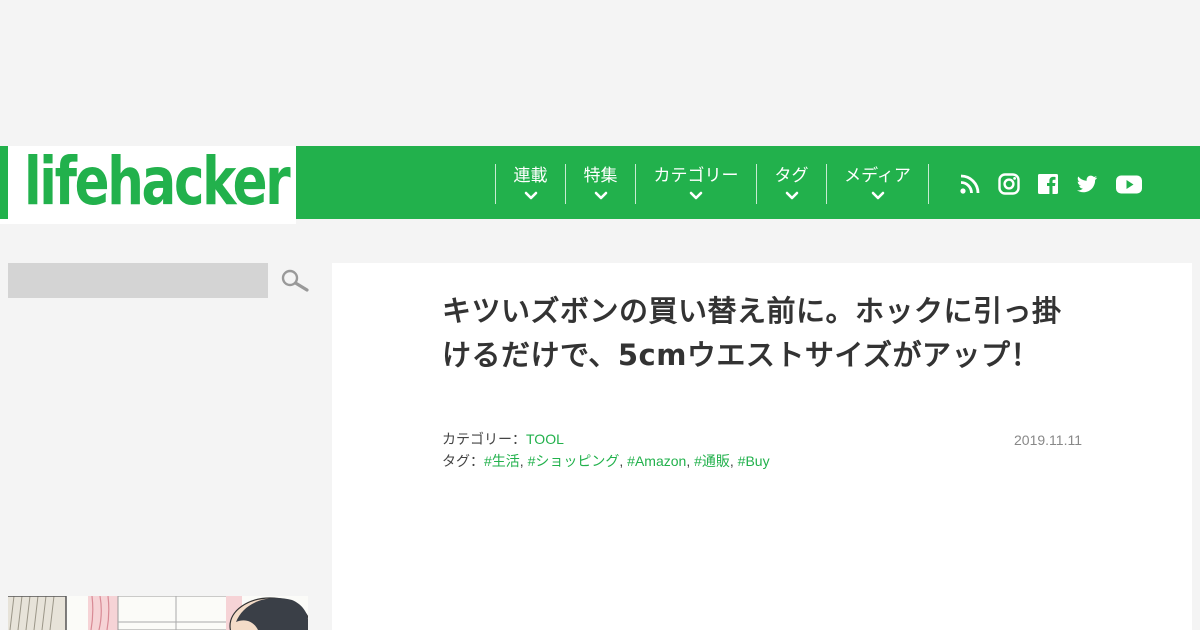  Describe the element at coordinates (545, 439) in the screenshot. I see `category-link: TOOL` at that location.